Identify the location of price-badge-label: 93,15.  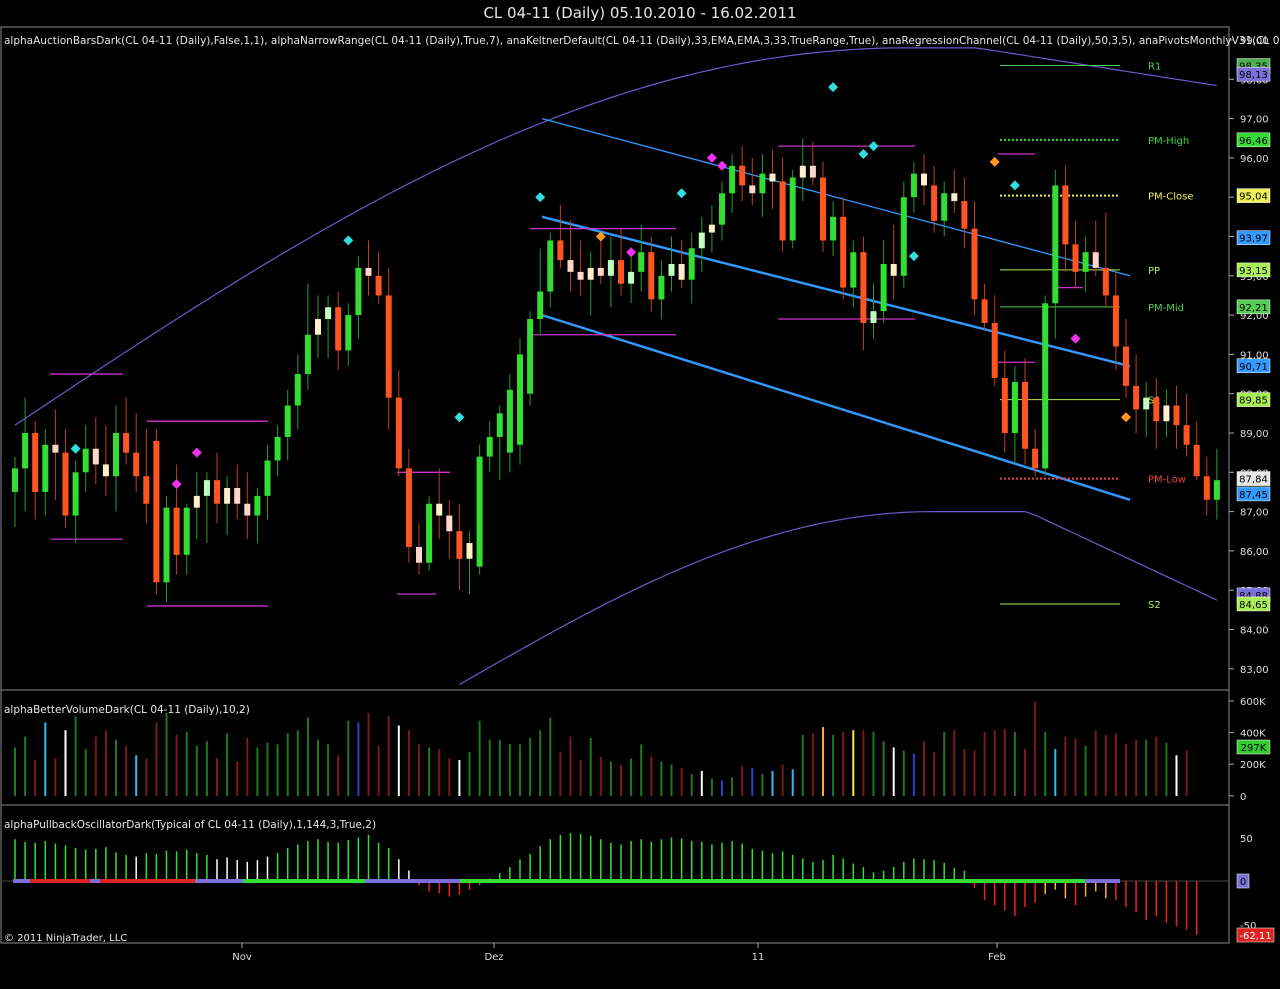
(1253, 271).